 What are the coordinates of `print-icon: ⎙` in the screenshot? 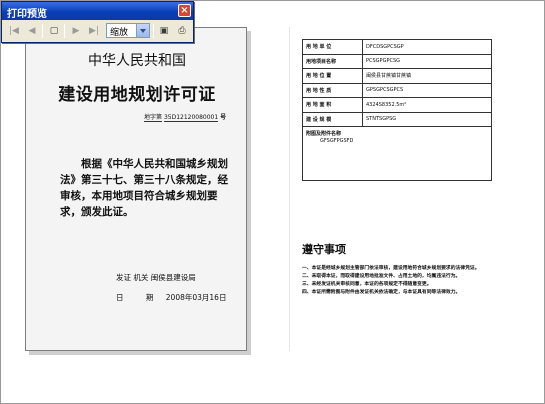 It's located at (182, 31).